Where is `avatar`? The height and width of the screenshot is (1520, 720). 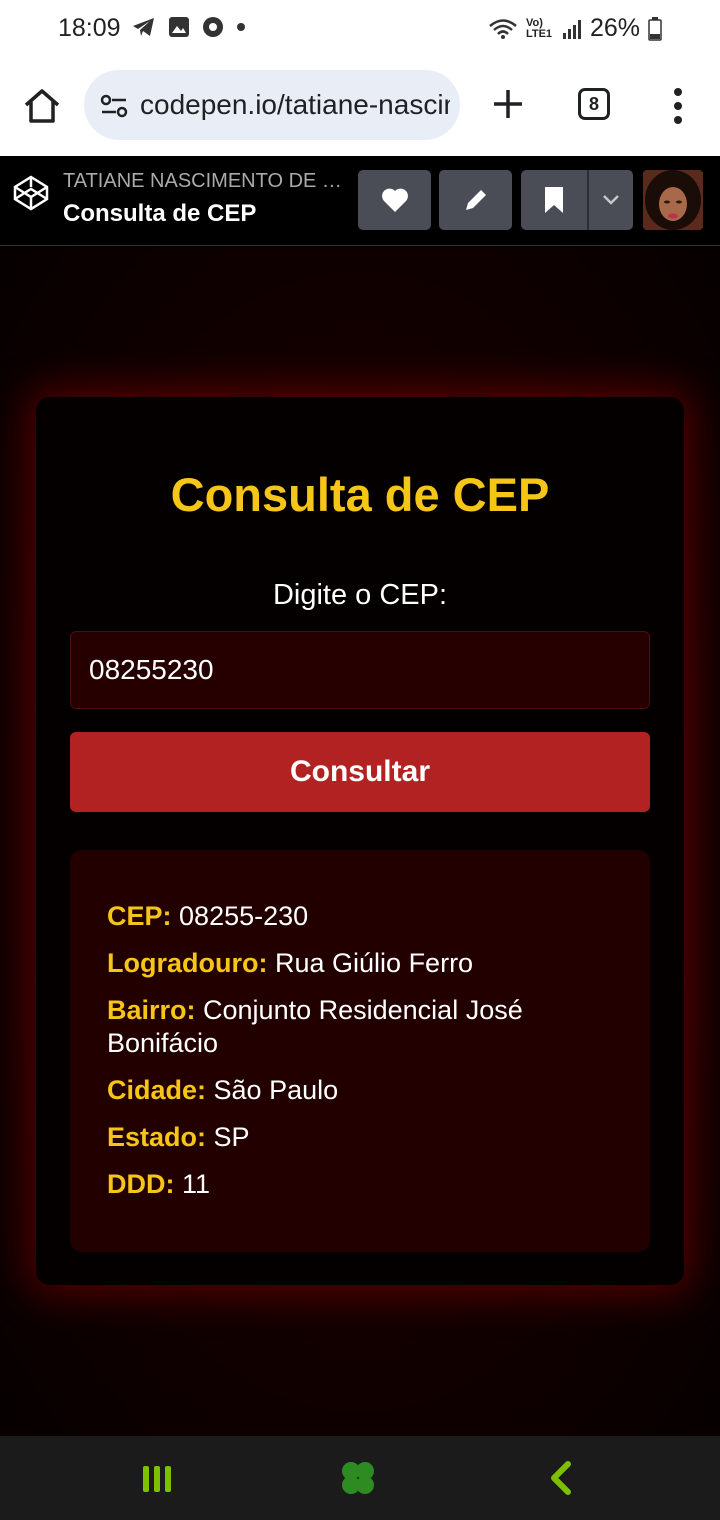
avatar is located at coordinates (673, 200).